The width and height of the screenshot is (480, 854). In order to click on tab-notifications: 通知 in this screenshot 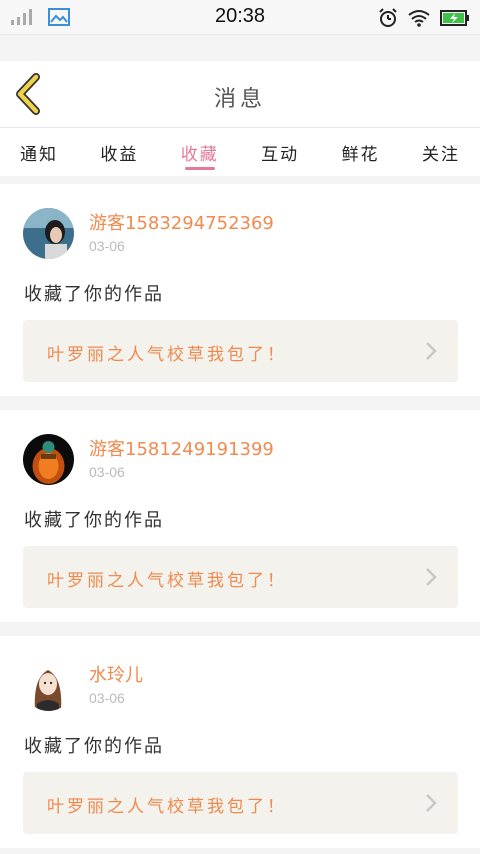, I will do `click(39, 152)`.